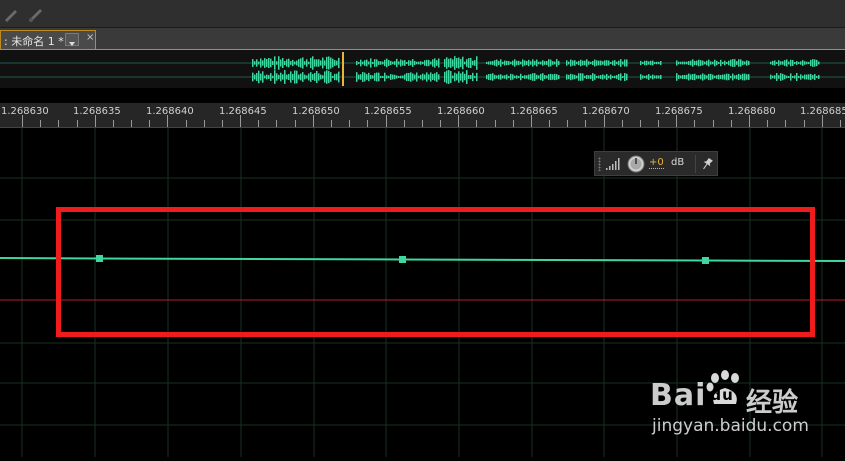 The width and height of the screenshot is (845, 461). Describe the element at coordinates (599, 164) in the screenshot. I see `drag-grip-icon` at that location.